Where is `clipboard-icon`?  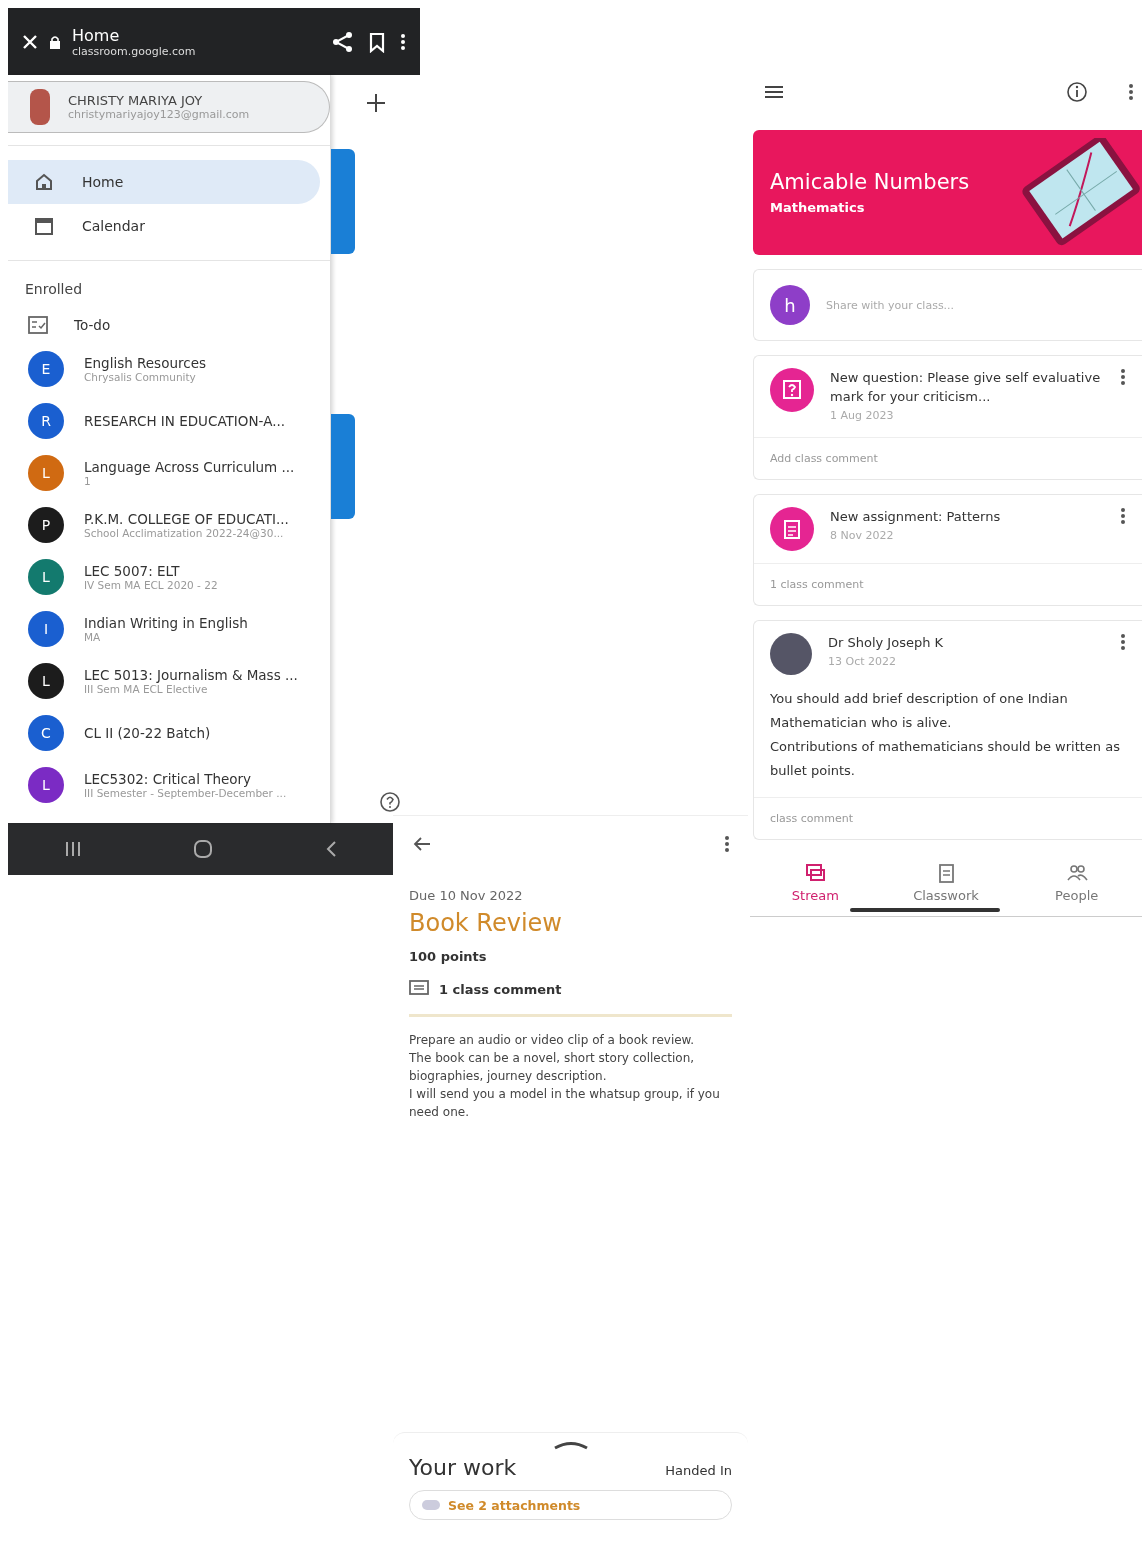
clipboard-icon is located at coordinates (792, 529).